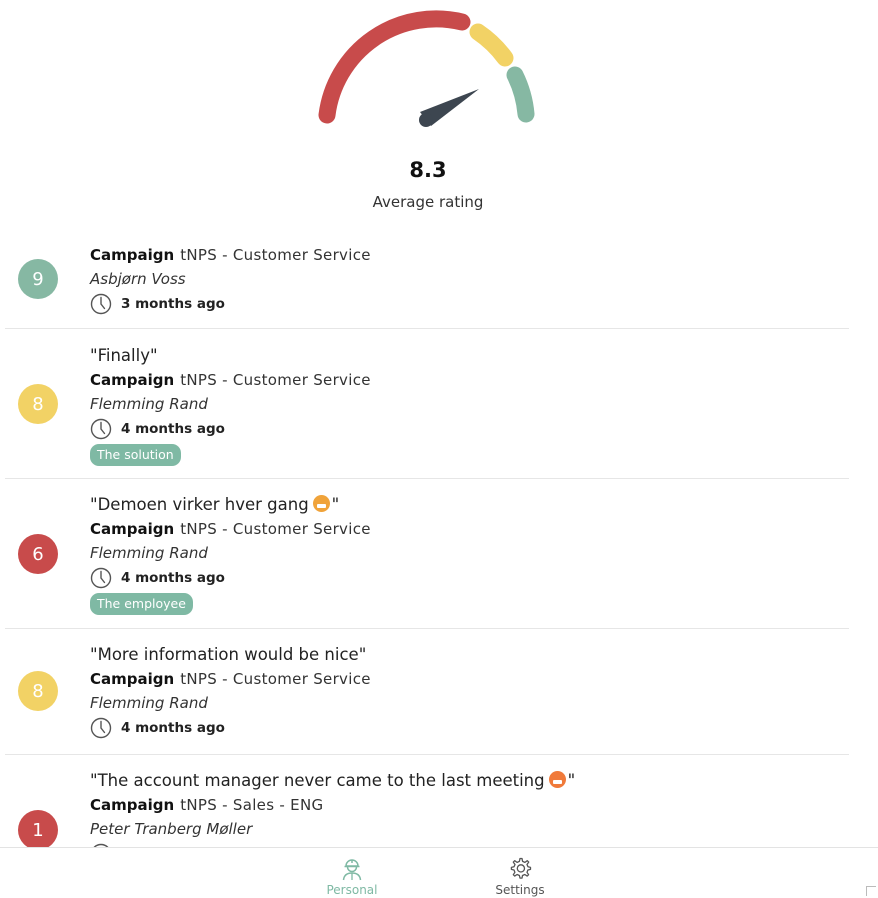  What do you see at coordinates (321, 503) in the screenshot?
I see `grinning-face-emoji-icon` at bounding box center [321, 503].